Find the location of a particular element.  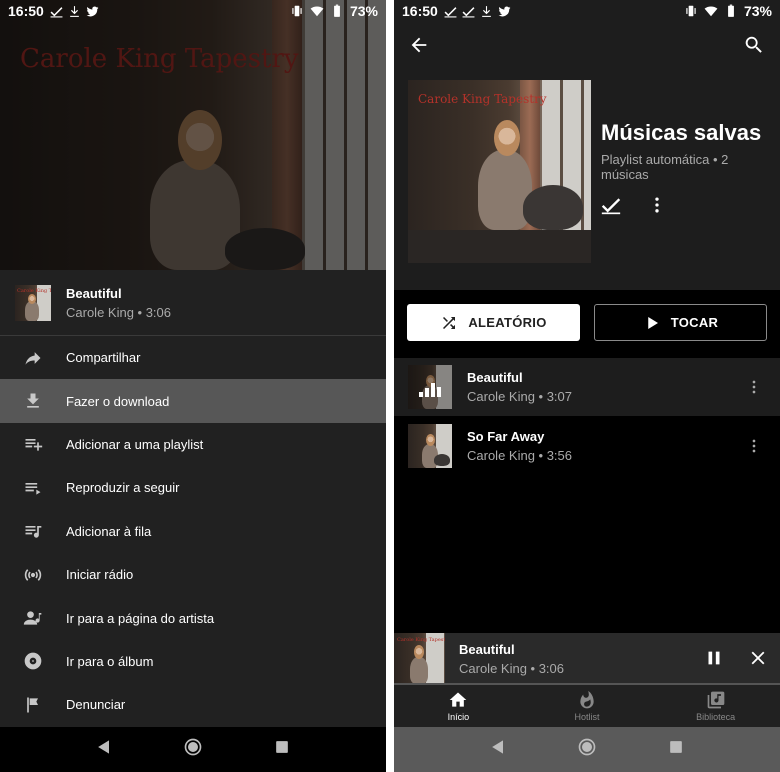

playlist-title: Músicas salvas is located at coordinates (681, 132).